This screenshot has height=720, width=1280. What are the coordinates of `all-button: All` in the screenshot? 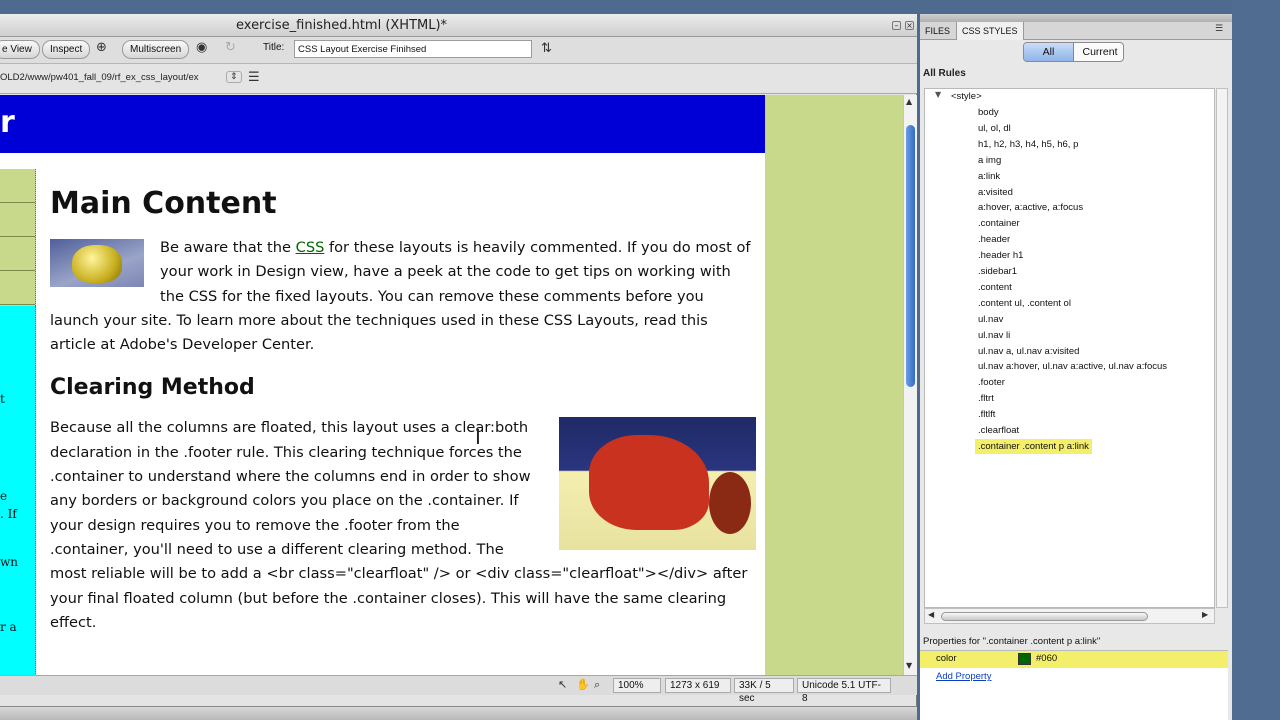 It's located at (1049, 52).